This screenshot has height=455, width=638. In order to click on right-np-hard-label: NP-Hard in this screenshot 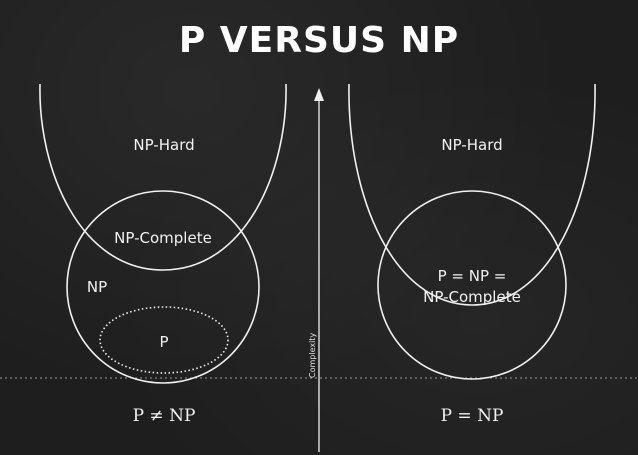, I will do `click(471, 145)`.